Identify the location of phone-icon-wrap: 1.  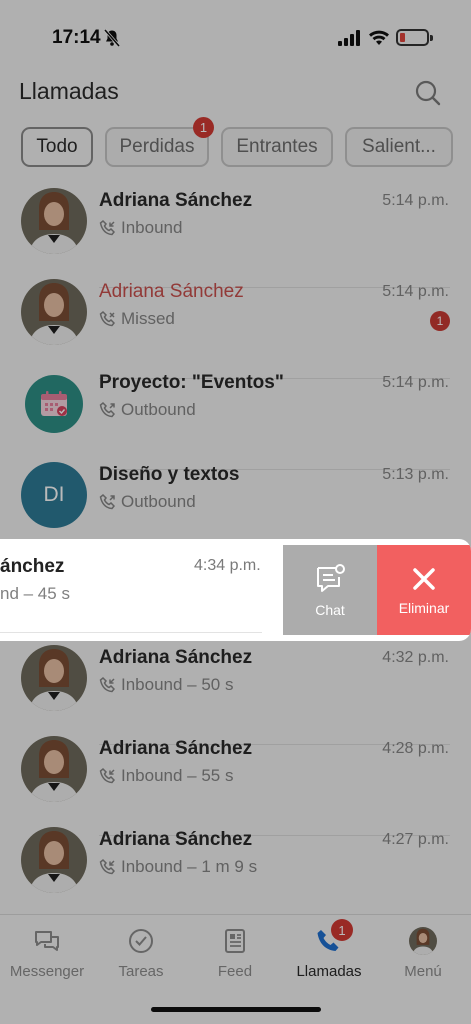
(334, 937).